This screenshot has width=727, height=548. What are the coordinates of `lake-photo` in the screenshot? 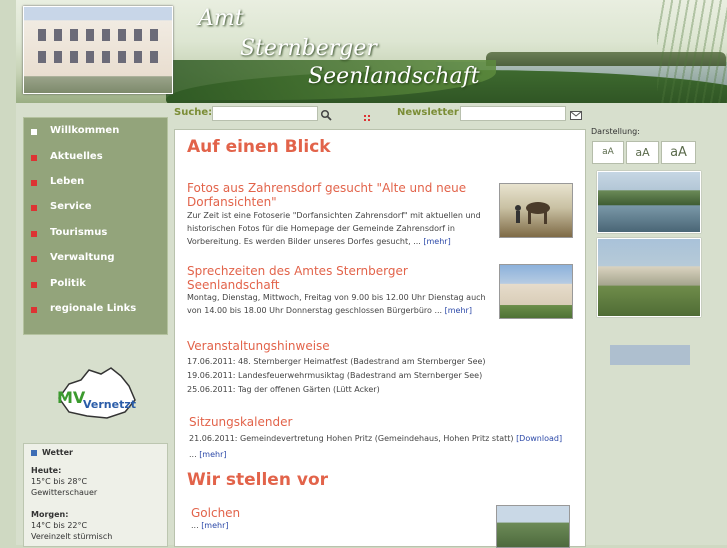 It's located at (649, 202).